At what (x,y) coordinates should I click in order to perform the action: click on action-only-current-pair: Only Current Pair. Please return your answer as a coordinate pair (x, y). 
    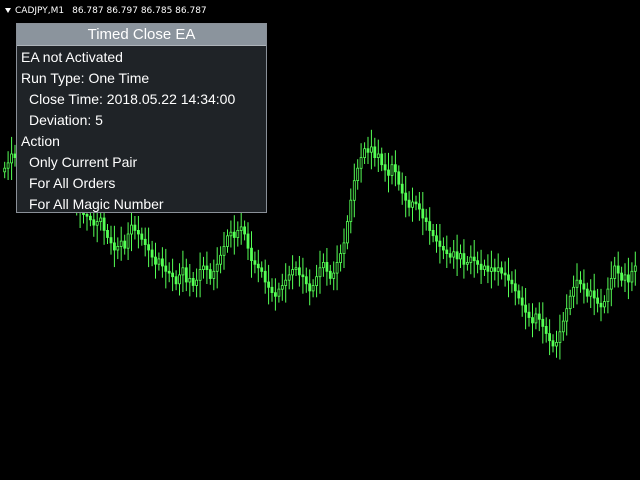
    Looking at the image, I should click on (83, 162).